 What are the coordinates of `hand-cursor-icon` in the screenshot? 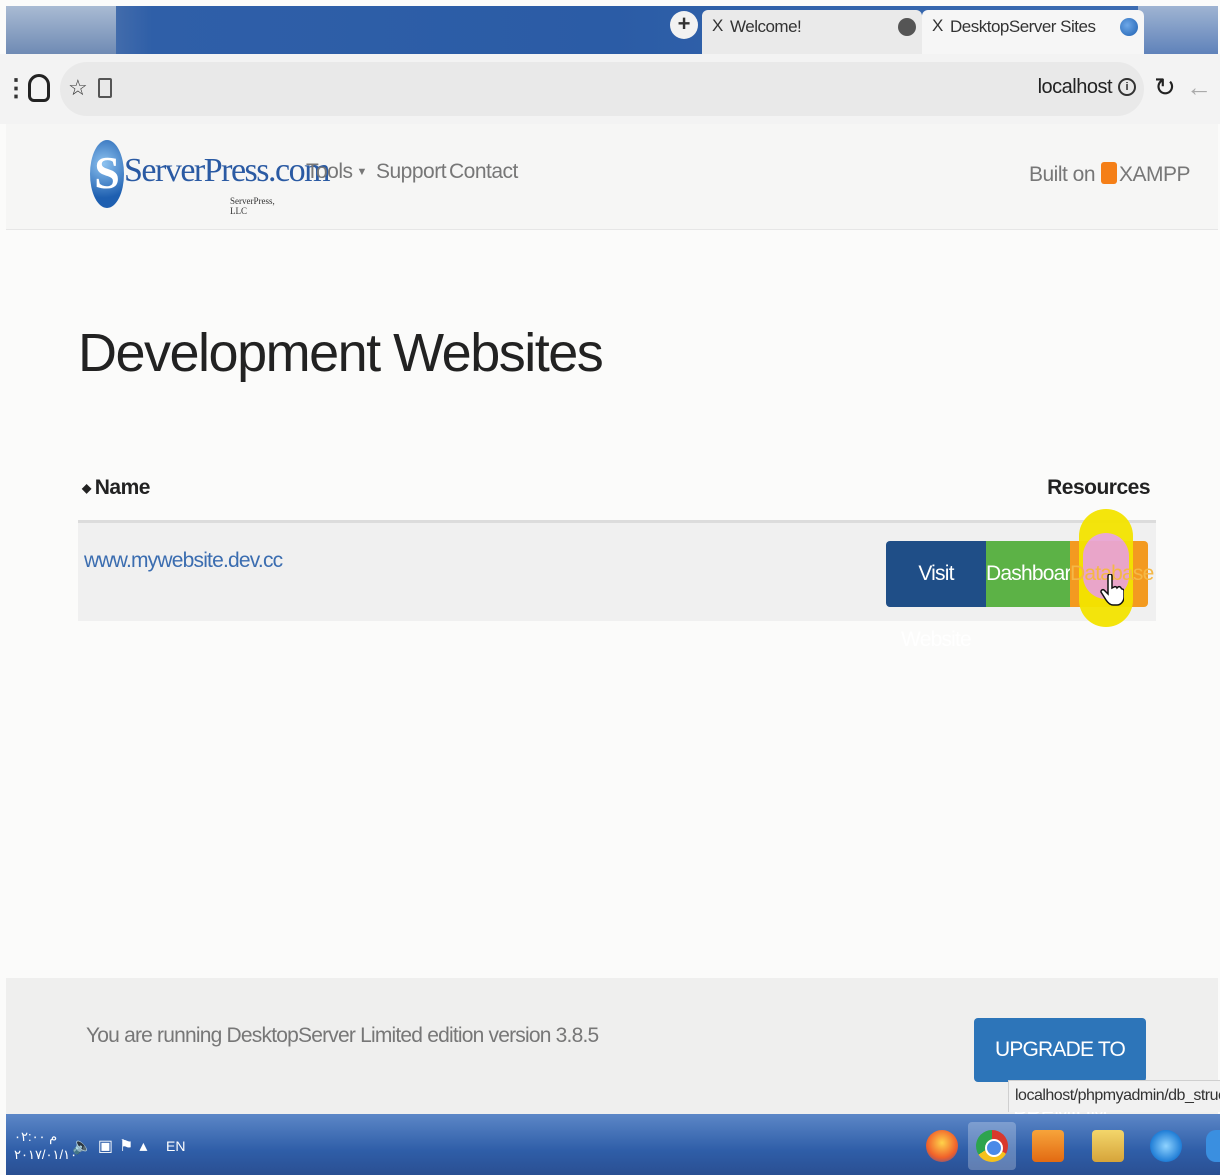 It's located at (1112, 590).